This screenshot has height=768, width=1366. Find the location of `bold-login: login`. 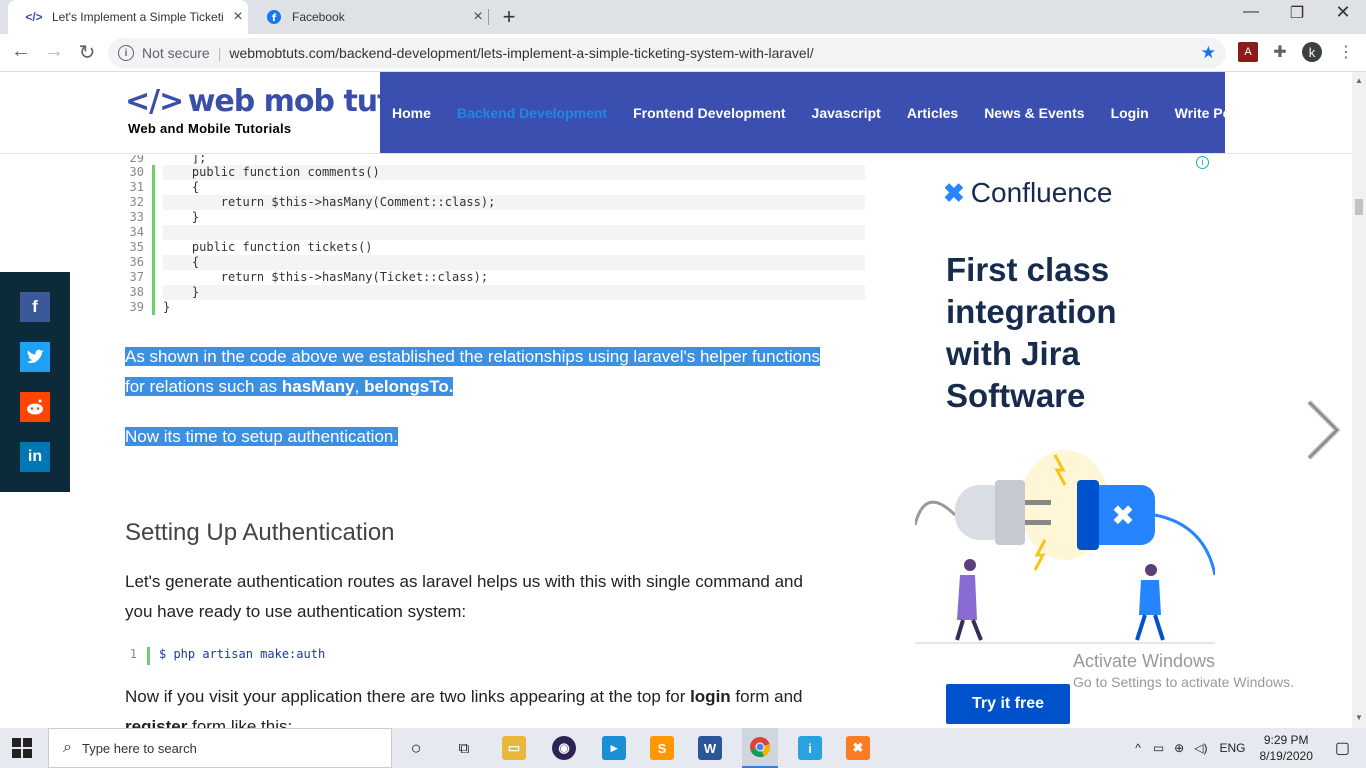

bold-login: login is located at coordinates (710, 696).